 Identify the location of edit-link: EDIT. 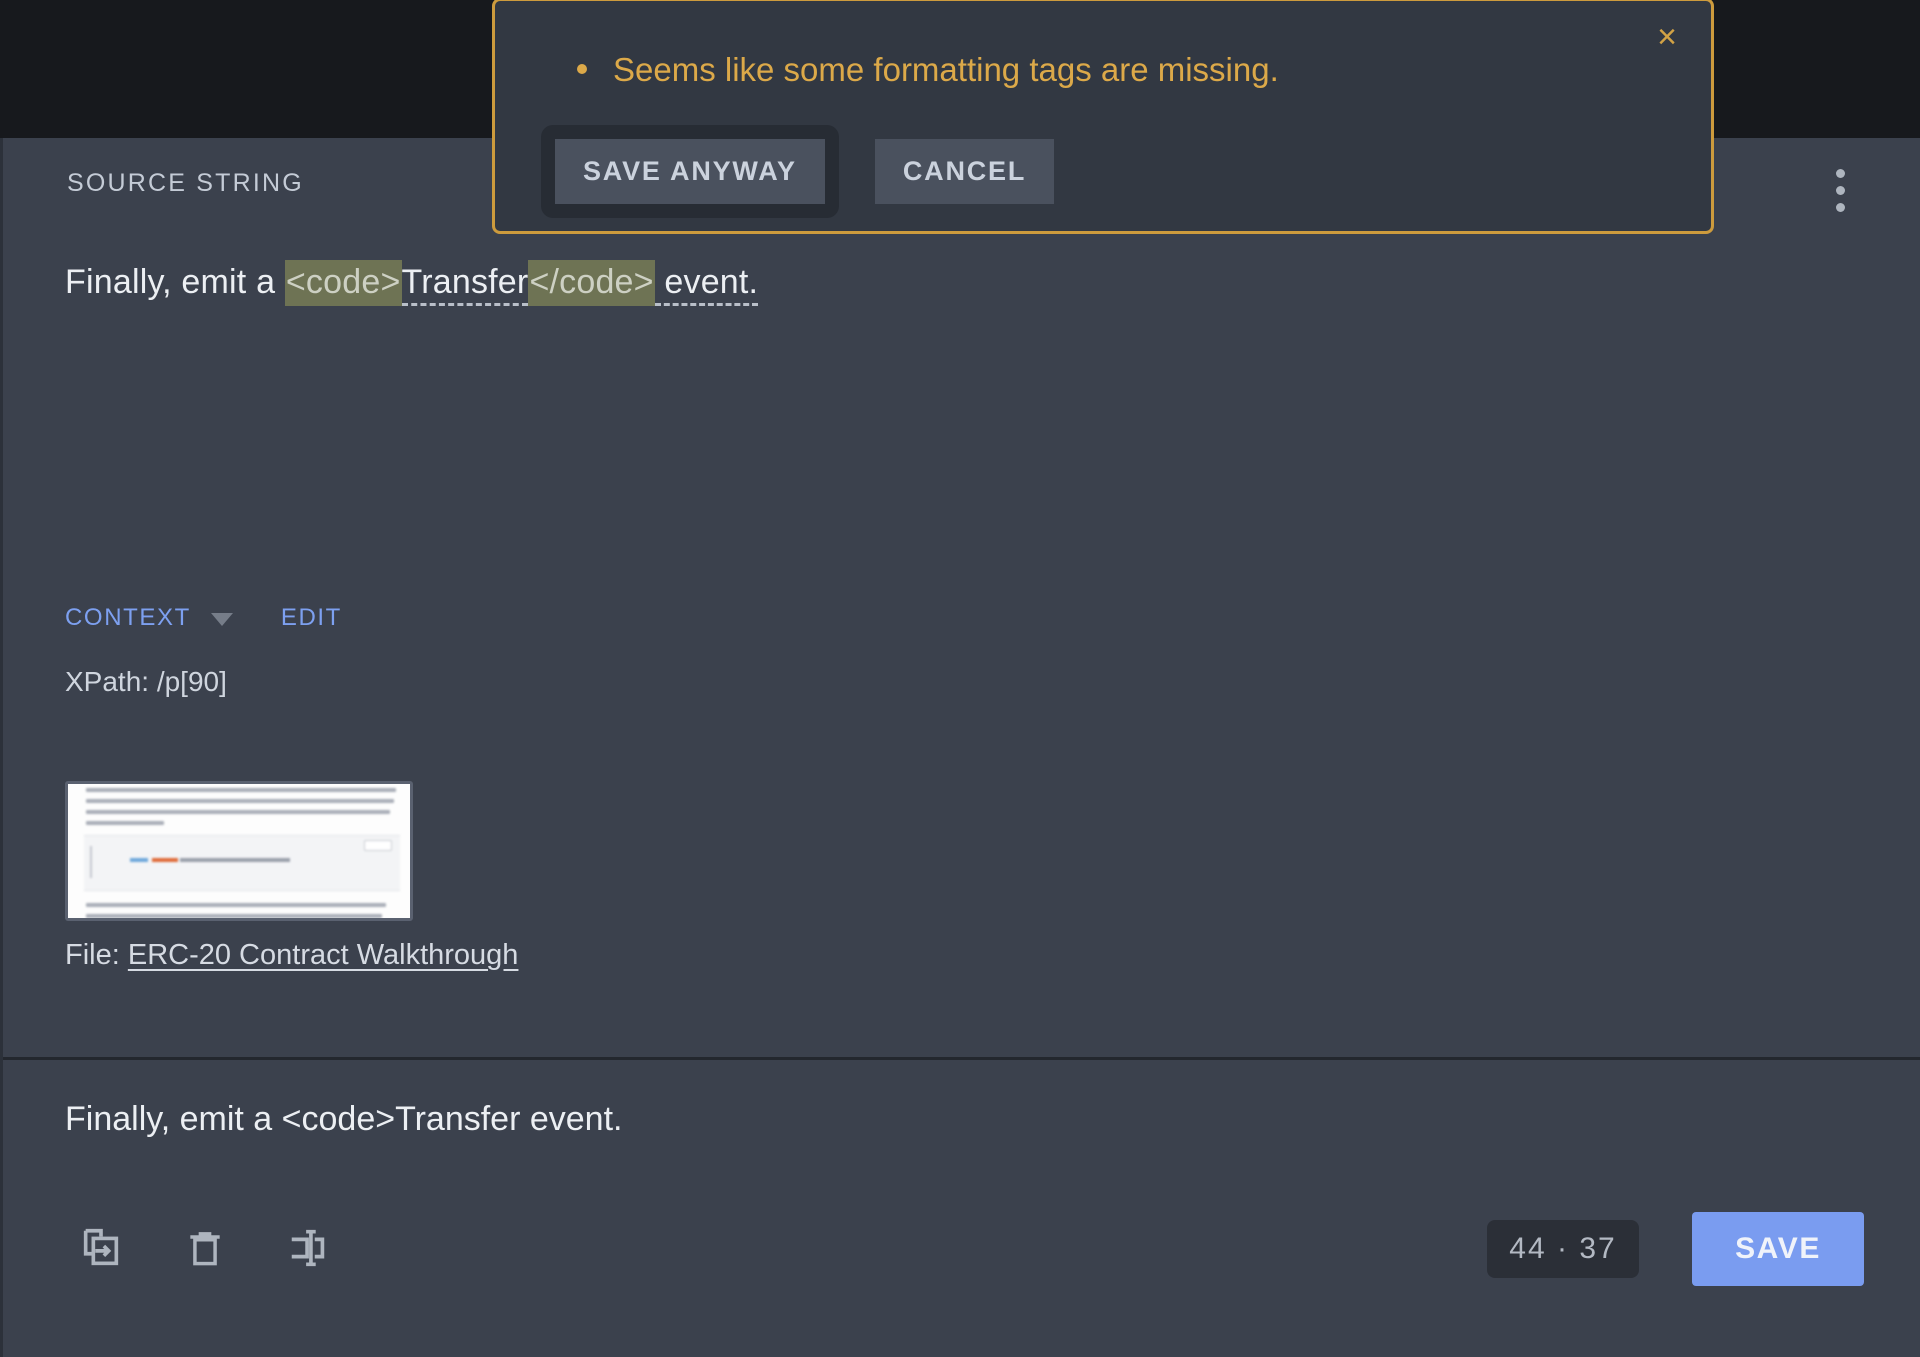
(311, 618).